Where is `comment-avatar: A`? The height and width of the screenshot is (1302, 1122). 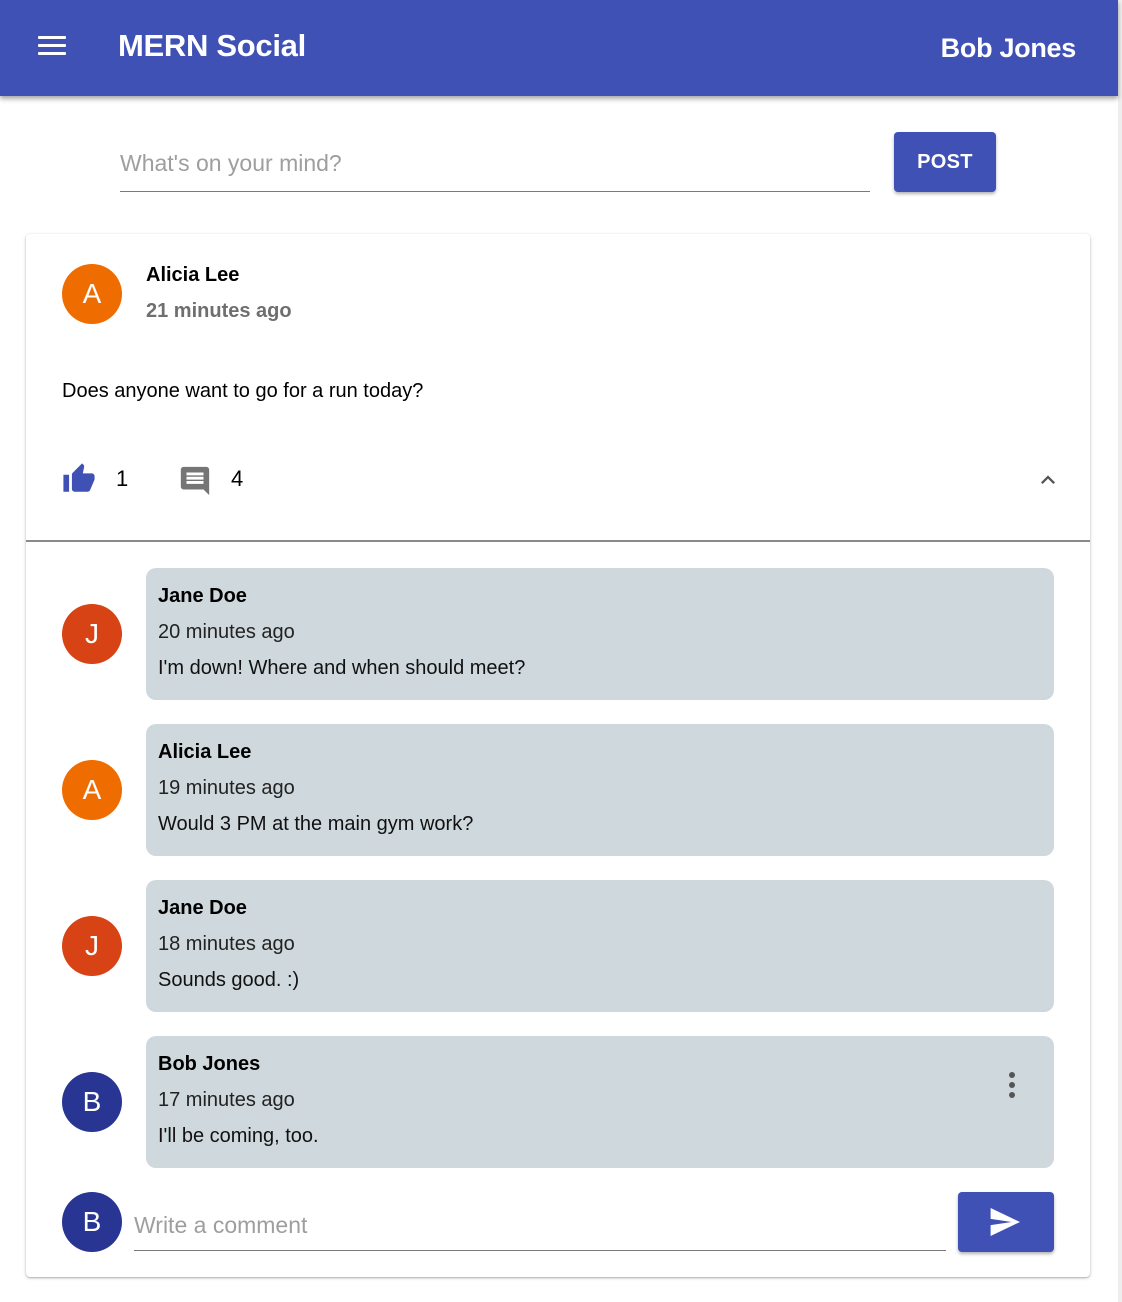
comment-avatar: A is located at coordinates (92, 790).